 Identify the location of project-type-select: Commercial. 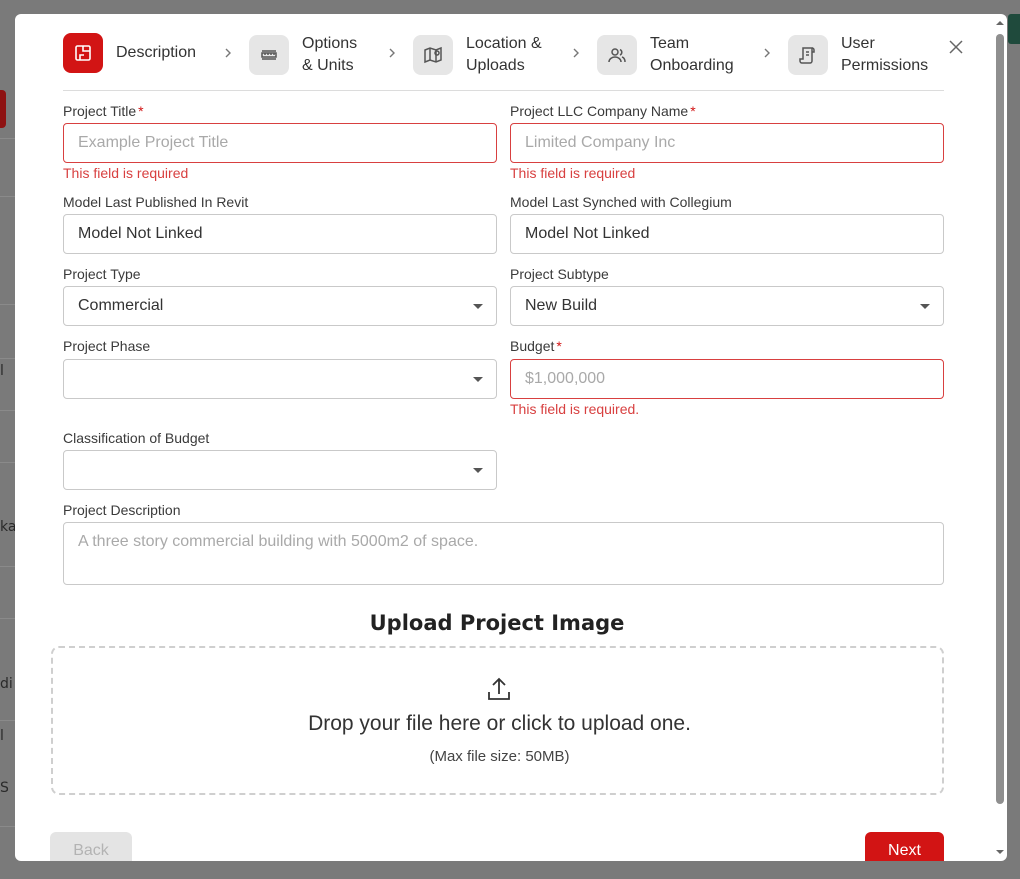
(280, 306).